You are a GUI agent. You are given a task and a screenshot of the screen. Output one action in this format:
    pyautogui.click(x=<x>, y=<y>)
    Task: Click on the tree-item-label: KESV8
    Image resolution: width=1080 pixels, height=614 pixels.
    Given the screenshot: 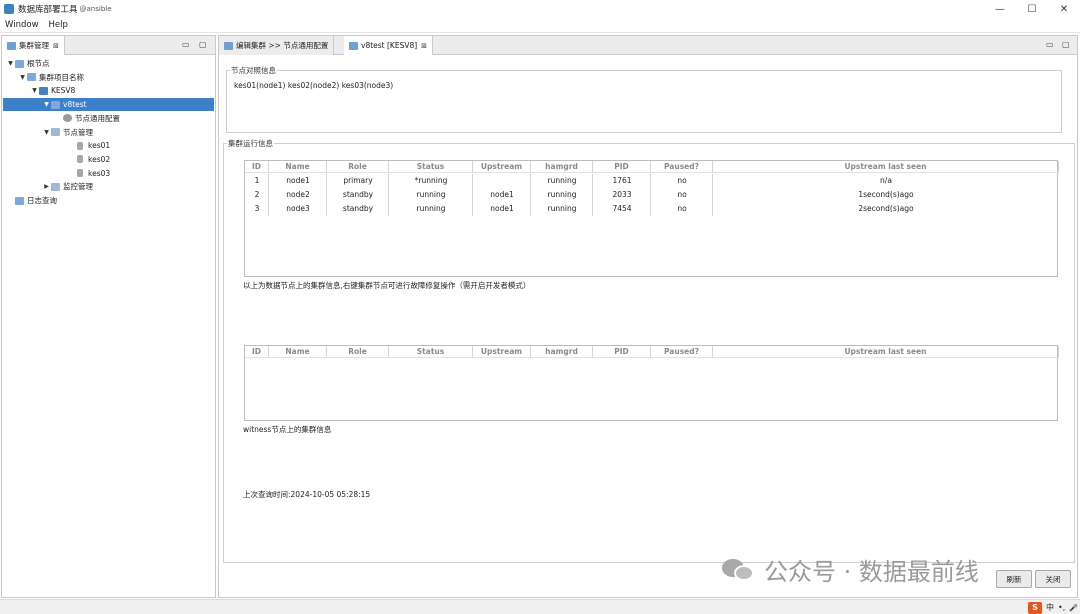 What is the action you would take?
    pyautogui.click(x=63, y=91)
    